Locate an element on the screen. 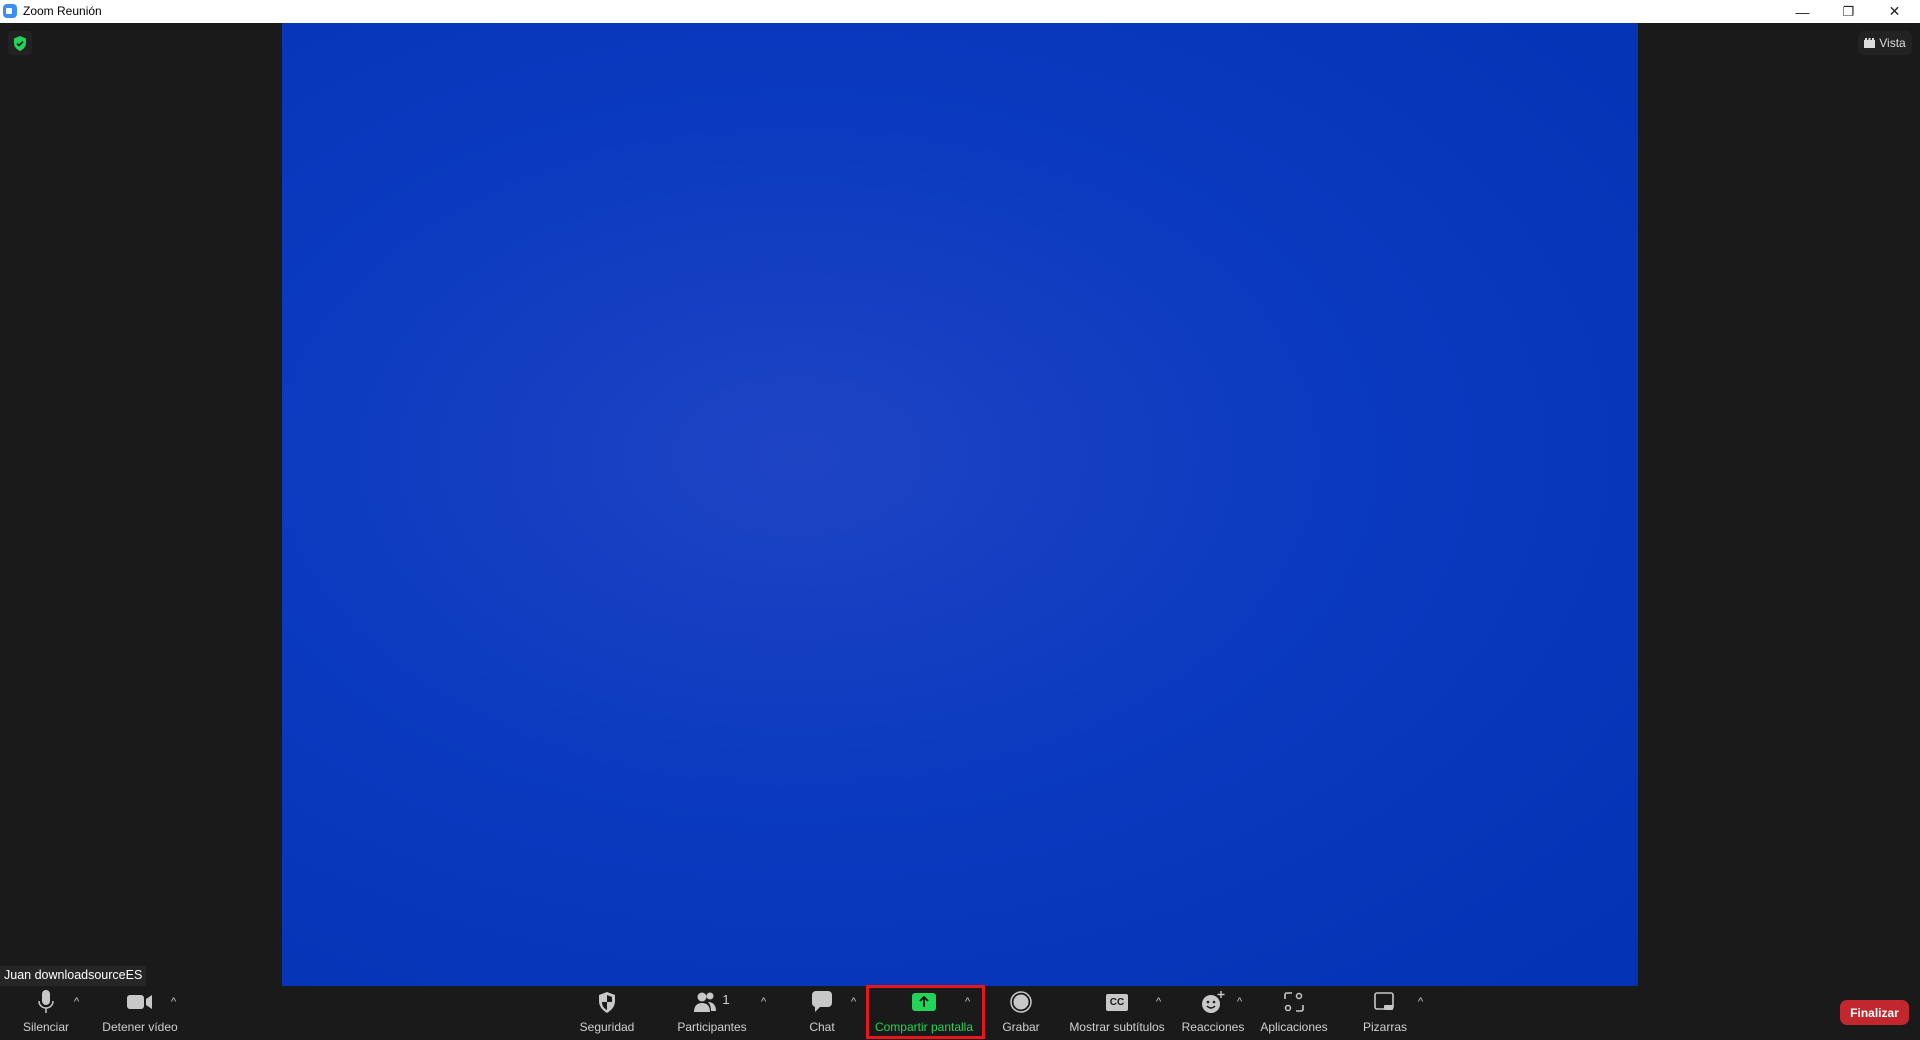 The width and height of the screenshot is (1920, 1040). mute-label: Silenciar is located at coordinates (46, 1027).